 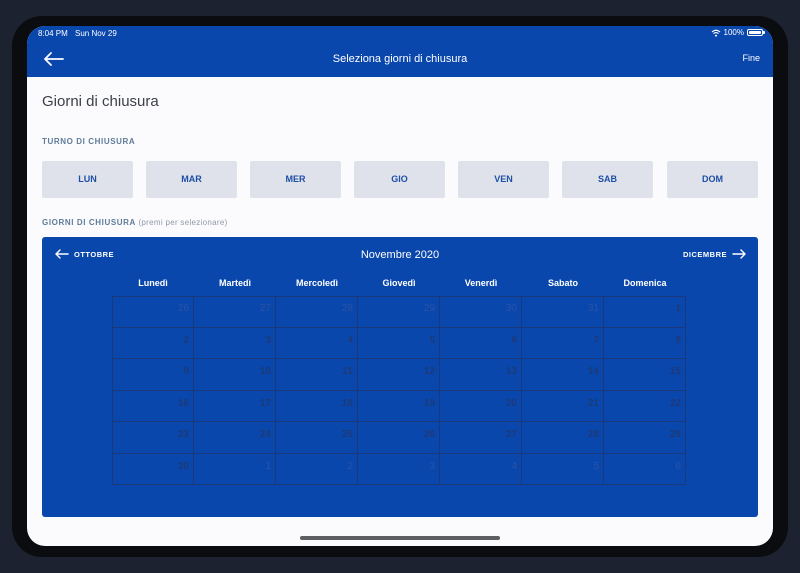 What do you see at coordinates (89, 222) in the screenshot?
I see `closing-days-title: GIORNI DI CHIUSURA` at bounding box center [89, 222].